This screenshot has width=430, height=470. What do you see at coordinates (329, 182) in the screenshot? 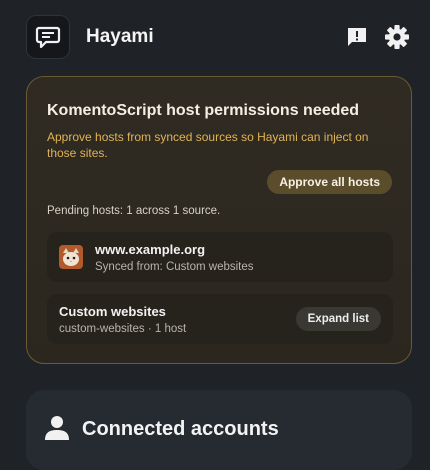
I see `approve-all-hosts-button: Approve all hosts` at bounding box center [329, 182].